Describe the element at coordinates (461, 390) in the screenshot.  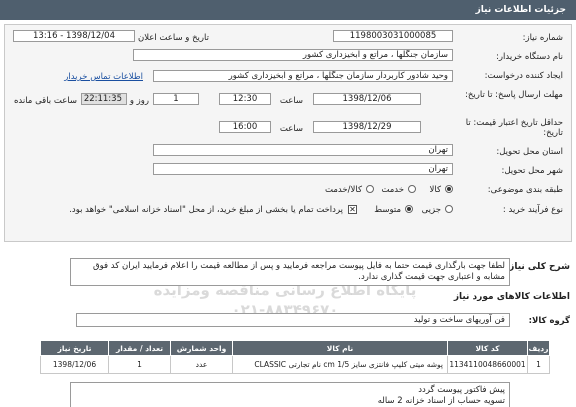
I see `notes-line-1: پیش فاکتور پیوست گردد` at that location.